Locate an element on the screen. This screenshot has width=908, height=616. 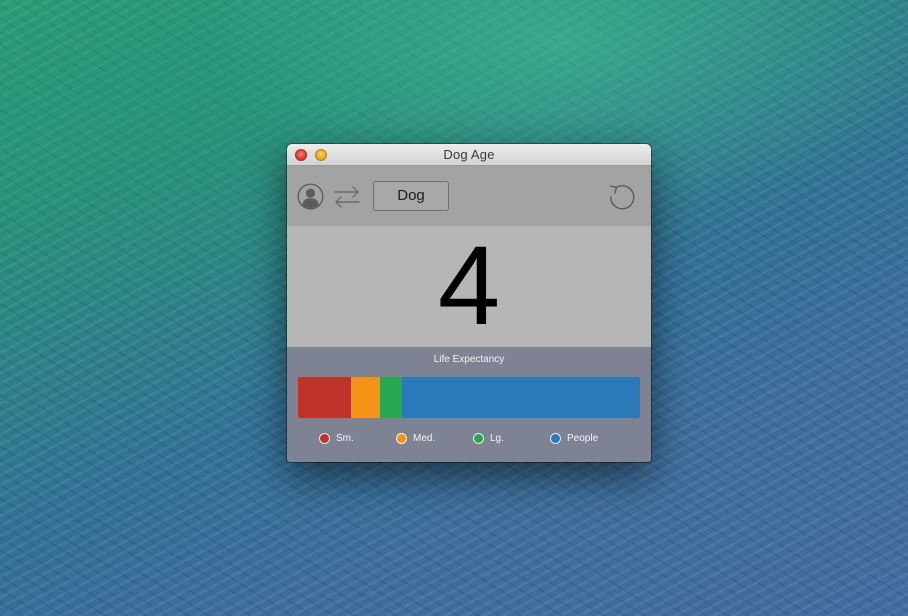
title-bar: Dog Age is located at coordinates (469, 155).